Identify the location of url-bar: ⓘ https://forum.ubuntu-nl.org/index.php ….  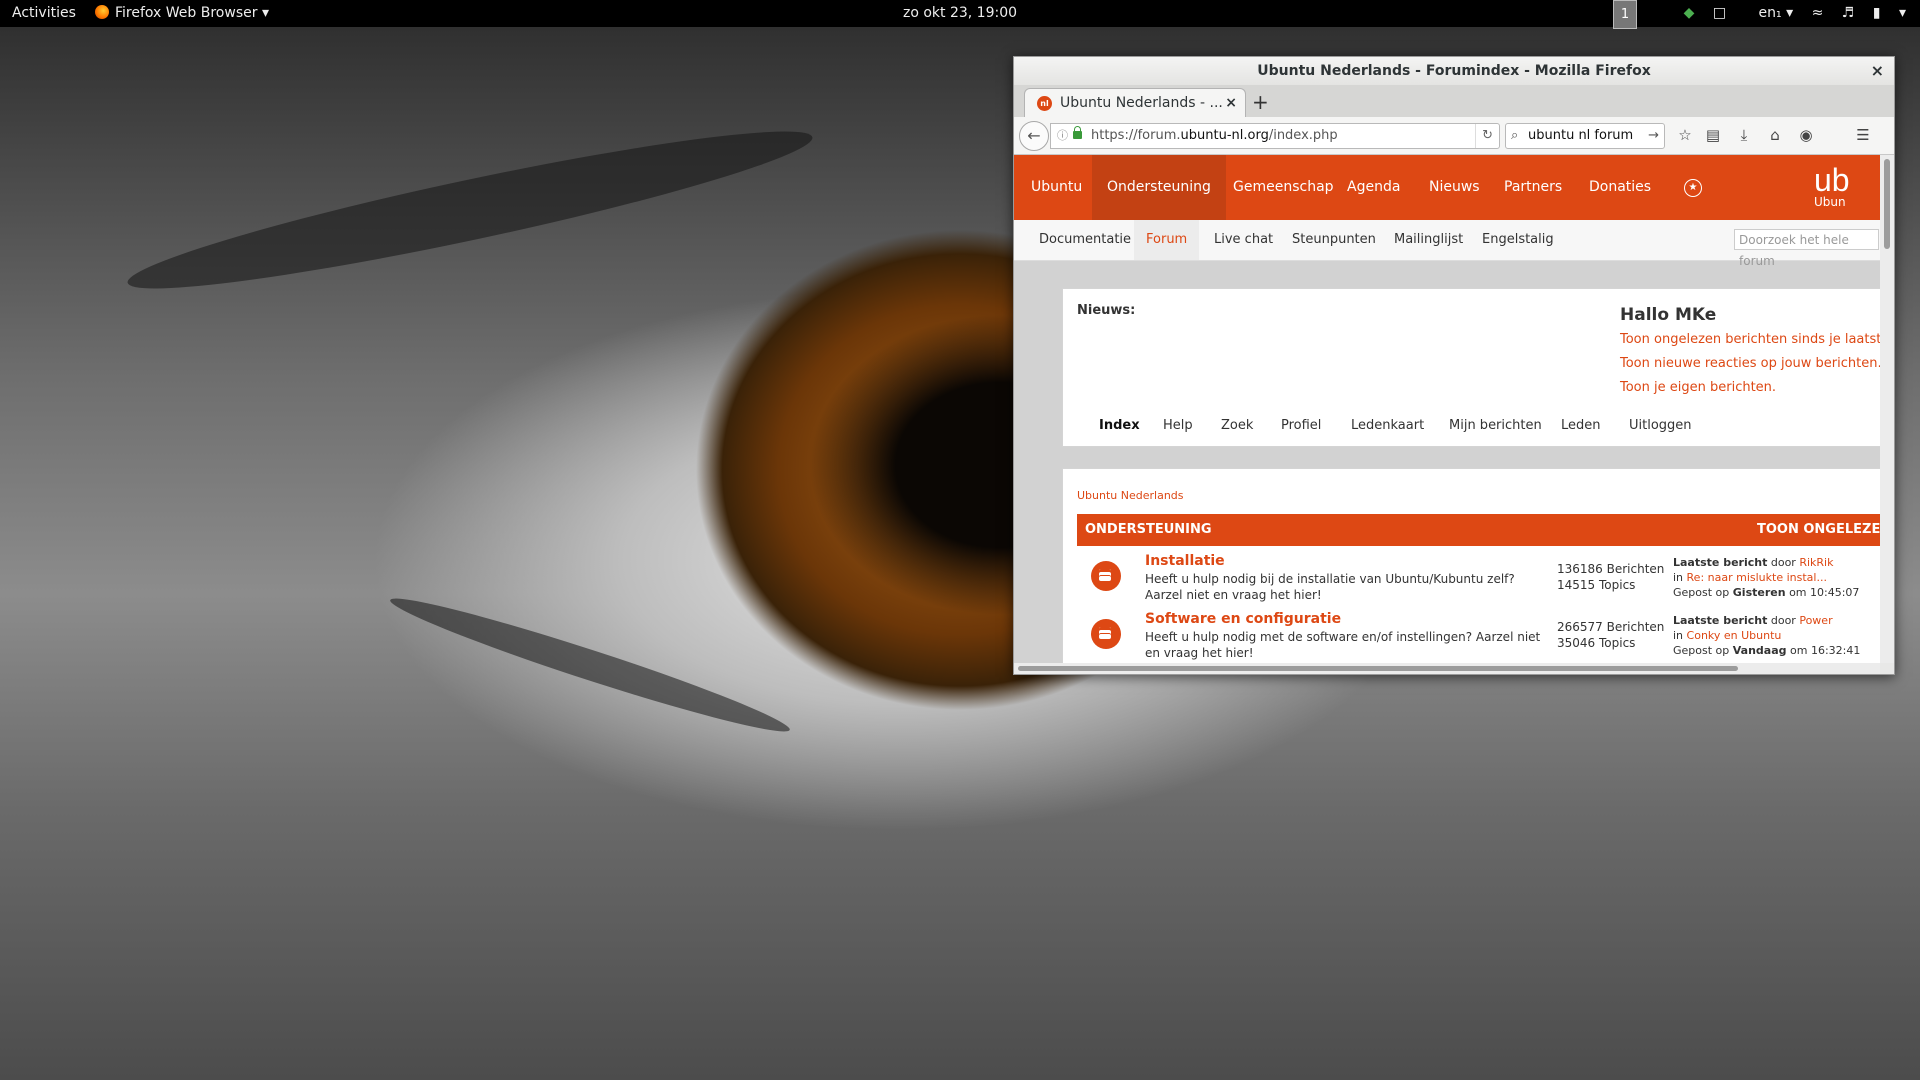
(1275, 136).